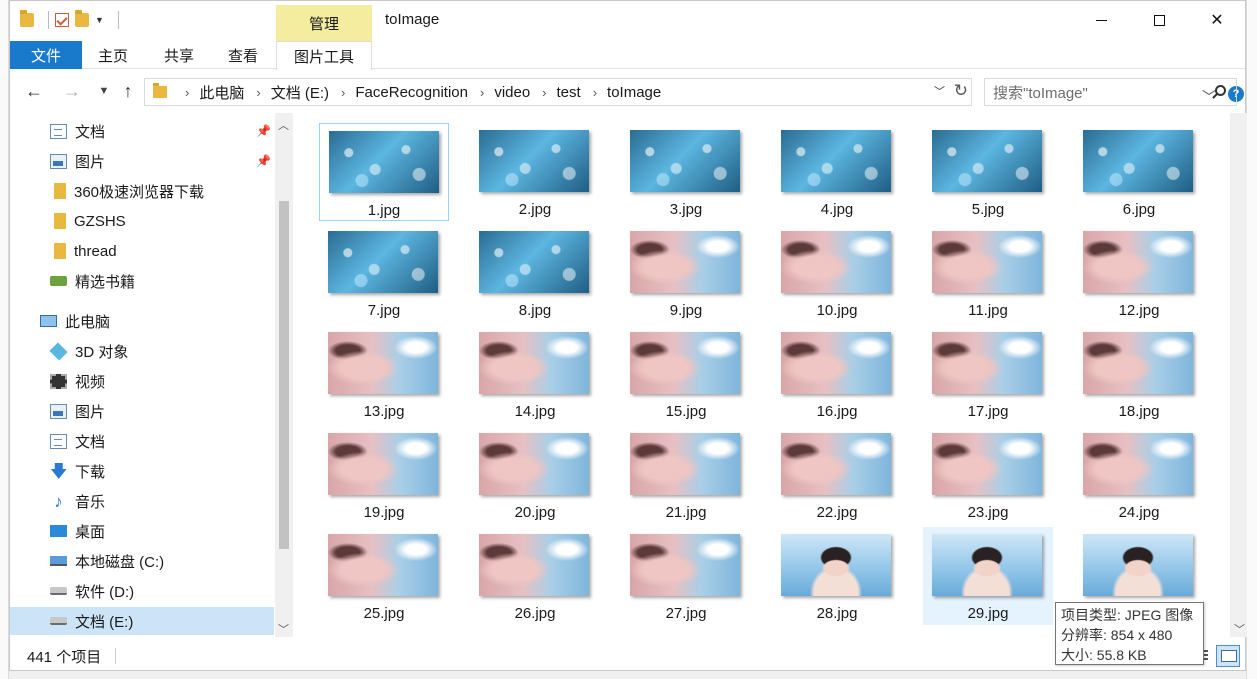  I want to click on nav-item-downloads: 🡇 下载, so click(142, 471).